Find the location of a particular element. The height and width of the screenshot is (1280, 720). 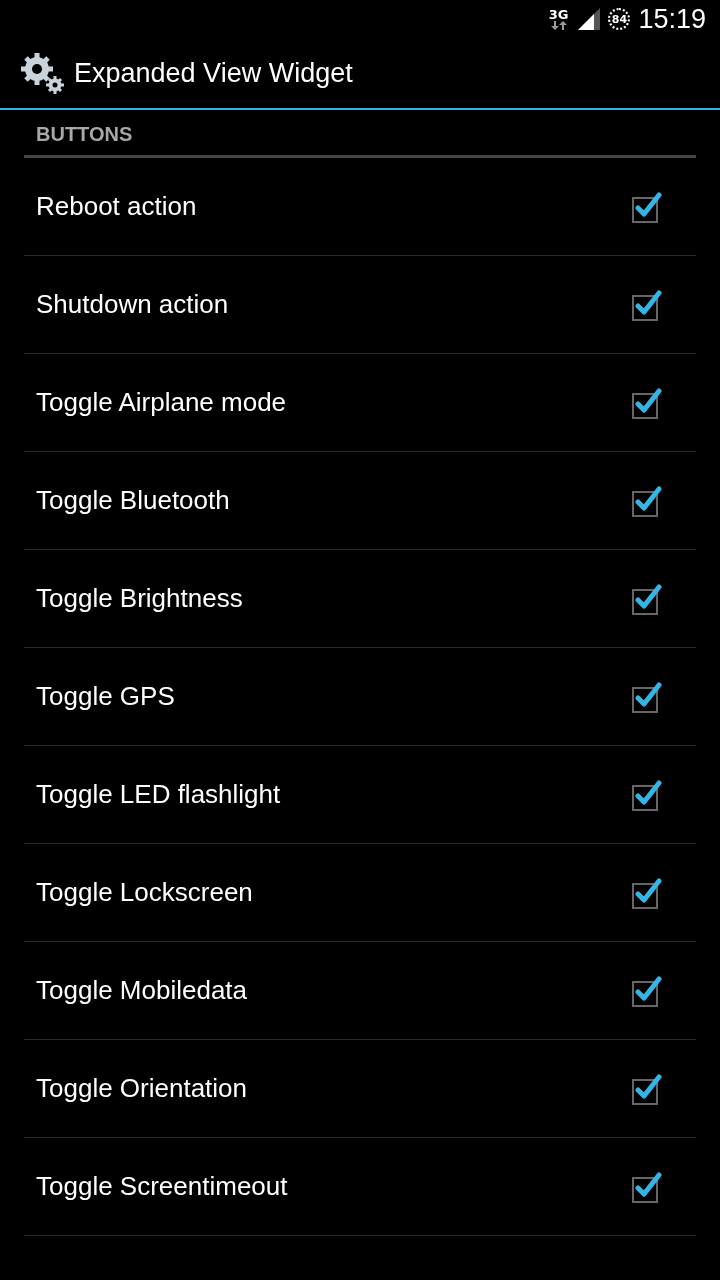

gears-icon is located at coordinates (43, 73).